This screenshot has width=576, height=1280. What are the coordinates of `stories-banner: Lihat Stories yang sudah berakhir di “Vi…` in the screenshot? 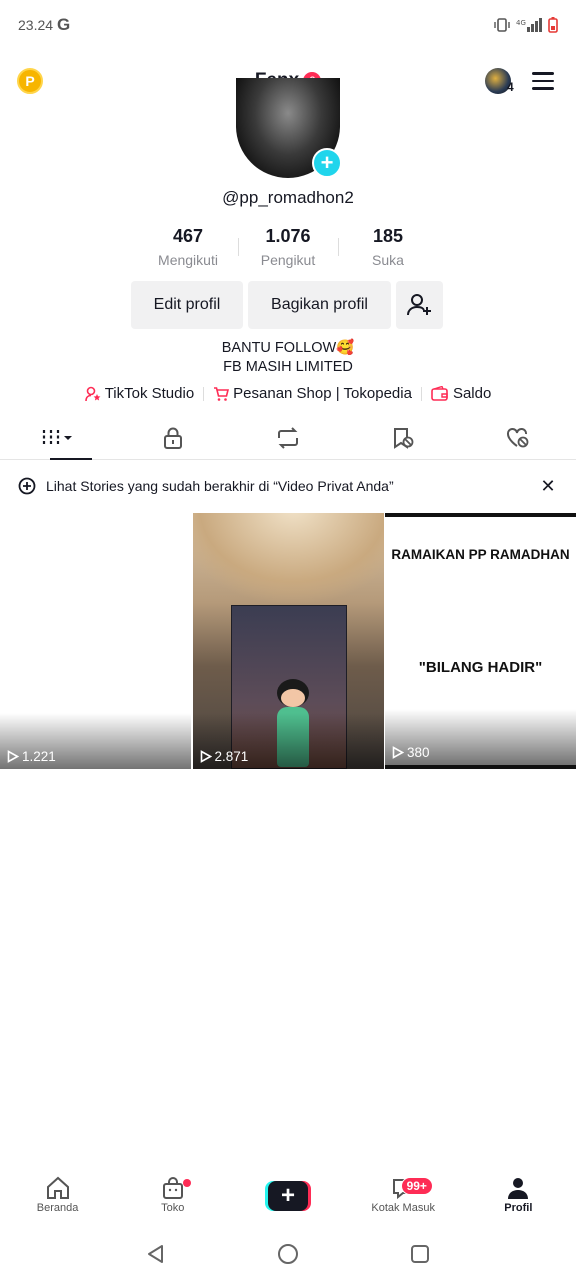 It's located at (288, 486).